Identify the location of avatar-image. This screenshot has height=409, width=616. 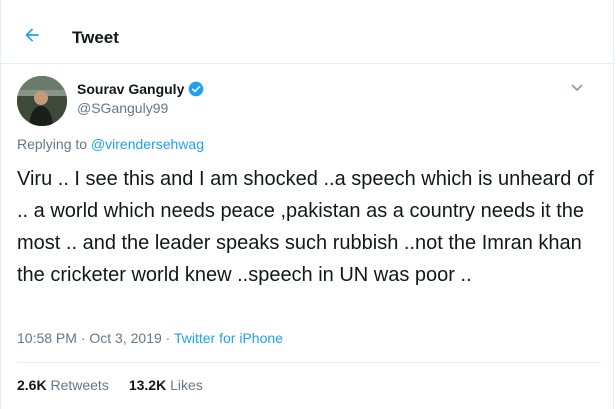
(42, 101).